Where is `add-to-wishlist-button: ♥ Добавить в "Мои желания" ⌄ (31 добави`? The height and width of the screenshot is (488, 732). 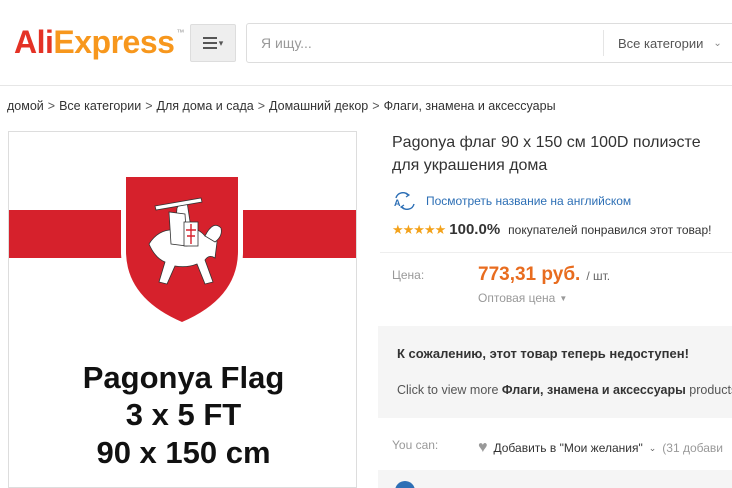 add-to-wishlist-button: ♥ Добавить в "Мои желания" ⌄ (31 добави is located at coordinates (600, 448).